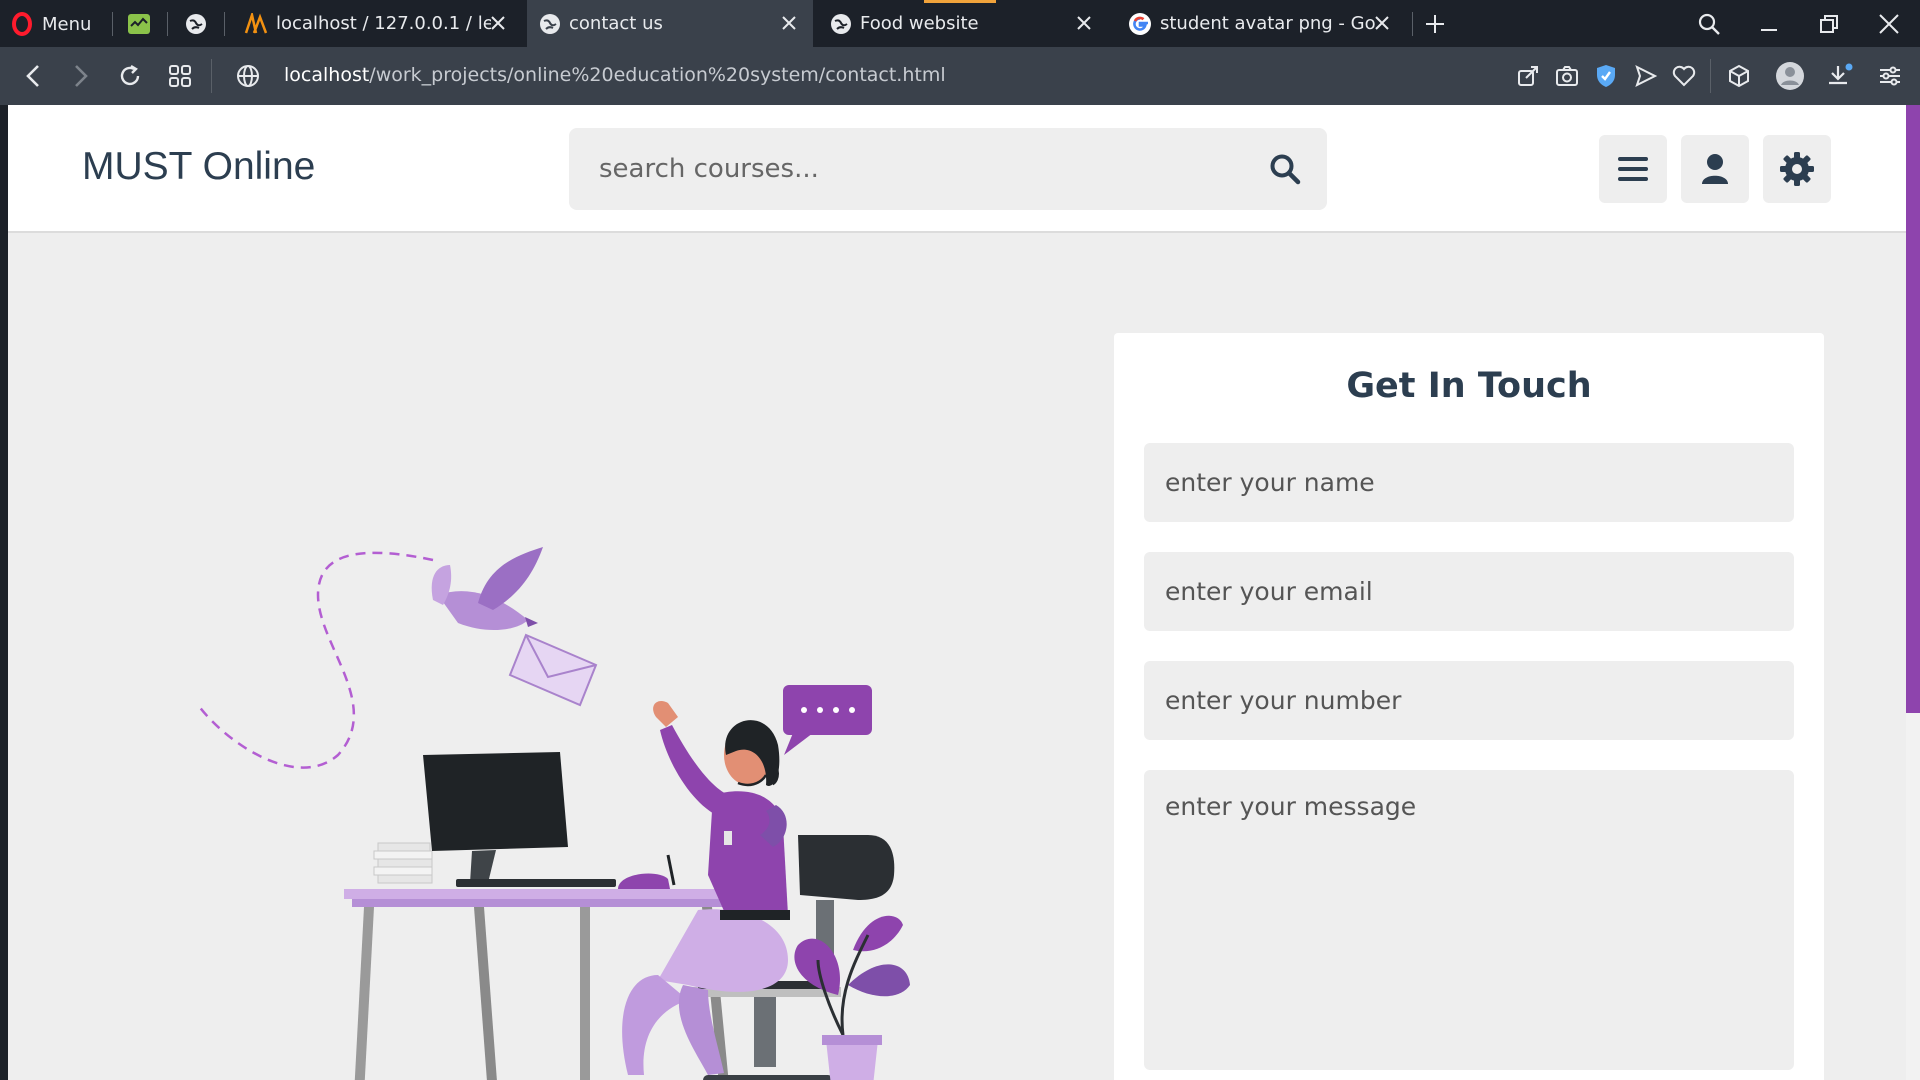 The height and width of the screenshot is (1080, 1920). I want to click on downloads-button, so click(1840, 76).